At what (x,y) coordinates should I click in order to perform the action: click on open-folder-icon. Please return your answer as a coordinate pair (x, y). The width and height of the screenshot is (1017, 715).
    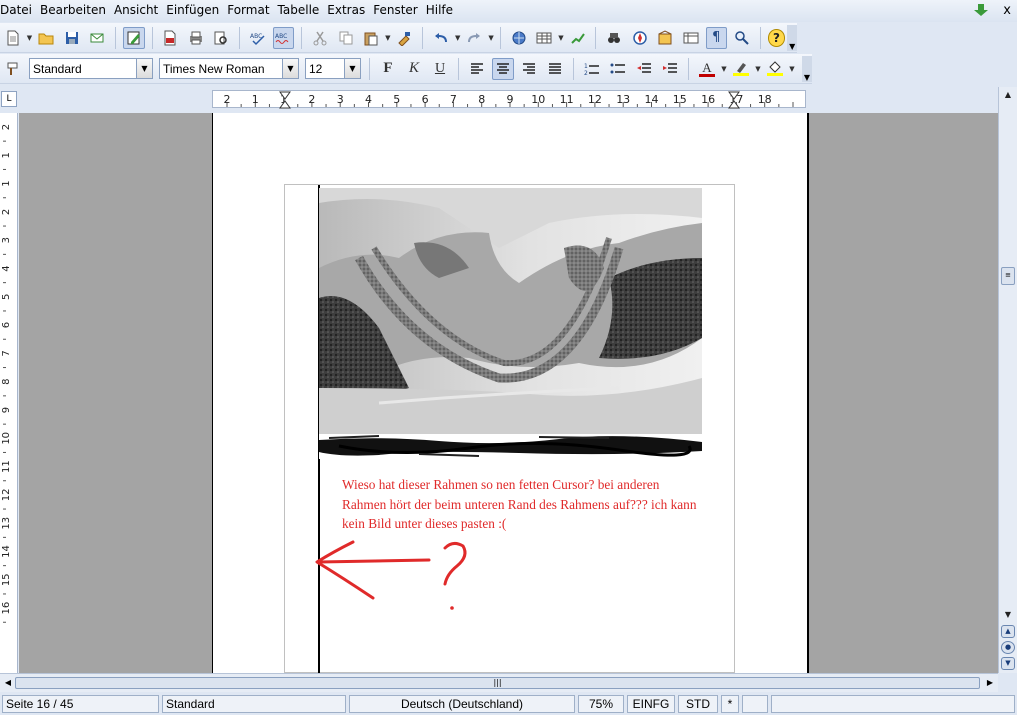
    Looking at the image, I should click on (46, 38).